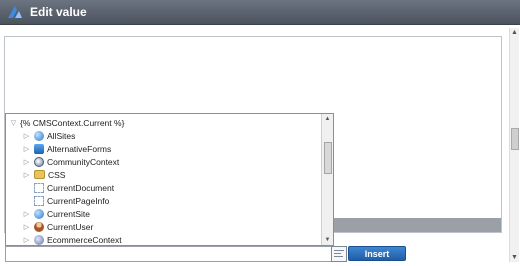 This screenshot has height=266, width=520. I want to click on tree-item-communitycontext: ▷ CommunityContext, so click(70, 161).